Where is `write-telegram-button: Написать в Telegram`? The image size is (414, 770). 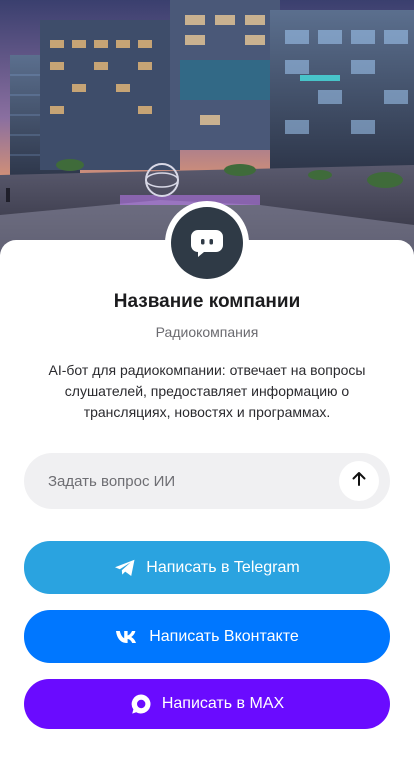
write-telegram-button: Написать в Telegram is located at coordinates (207, 567).